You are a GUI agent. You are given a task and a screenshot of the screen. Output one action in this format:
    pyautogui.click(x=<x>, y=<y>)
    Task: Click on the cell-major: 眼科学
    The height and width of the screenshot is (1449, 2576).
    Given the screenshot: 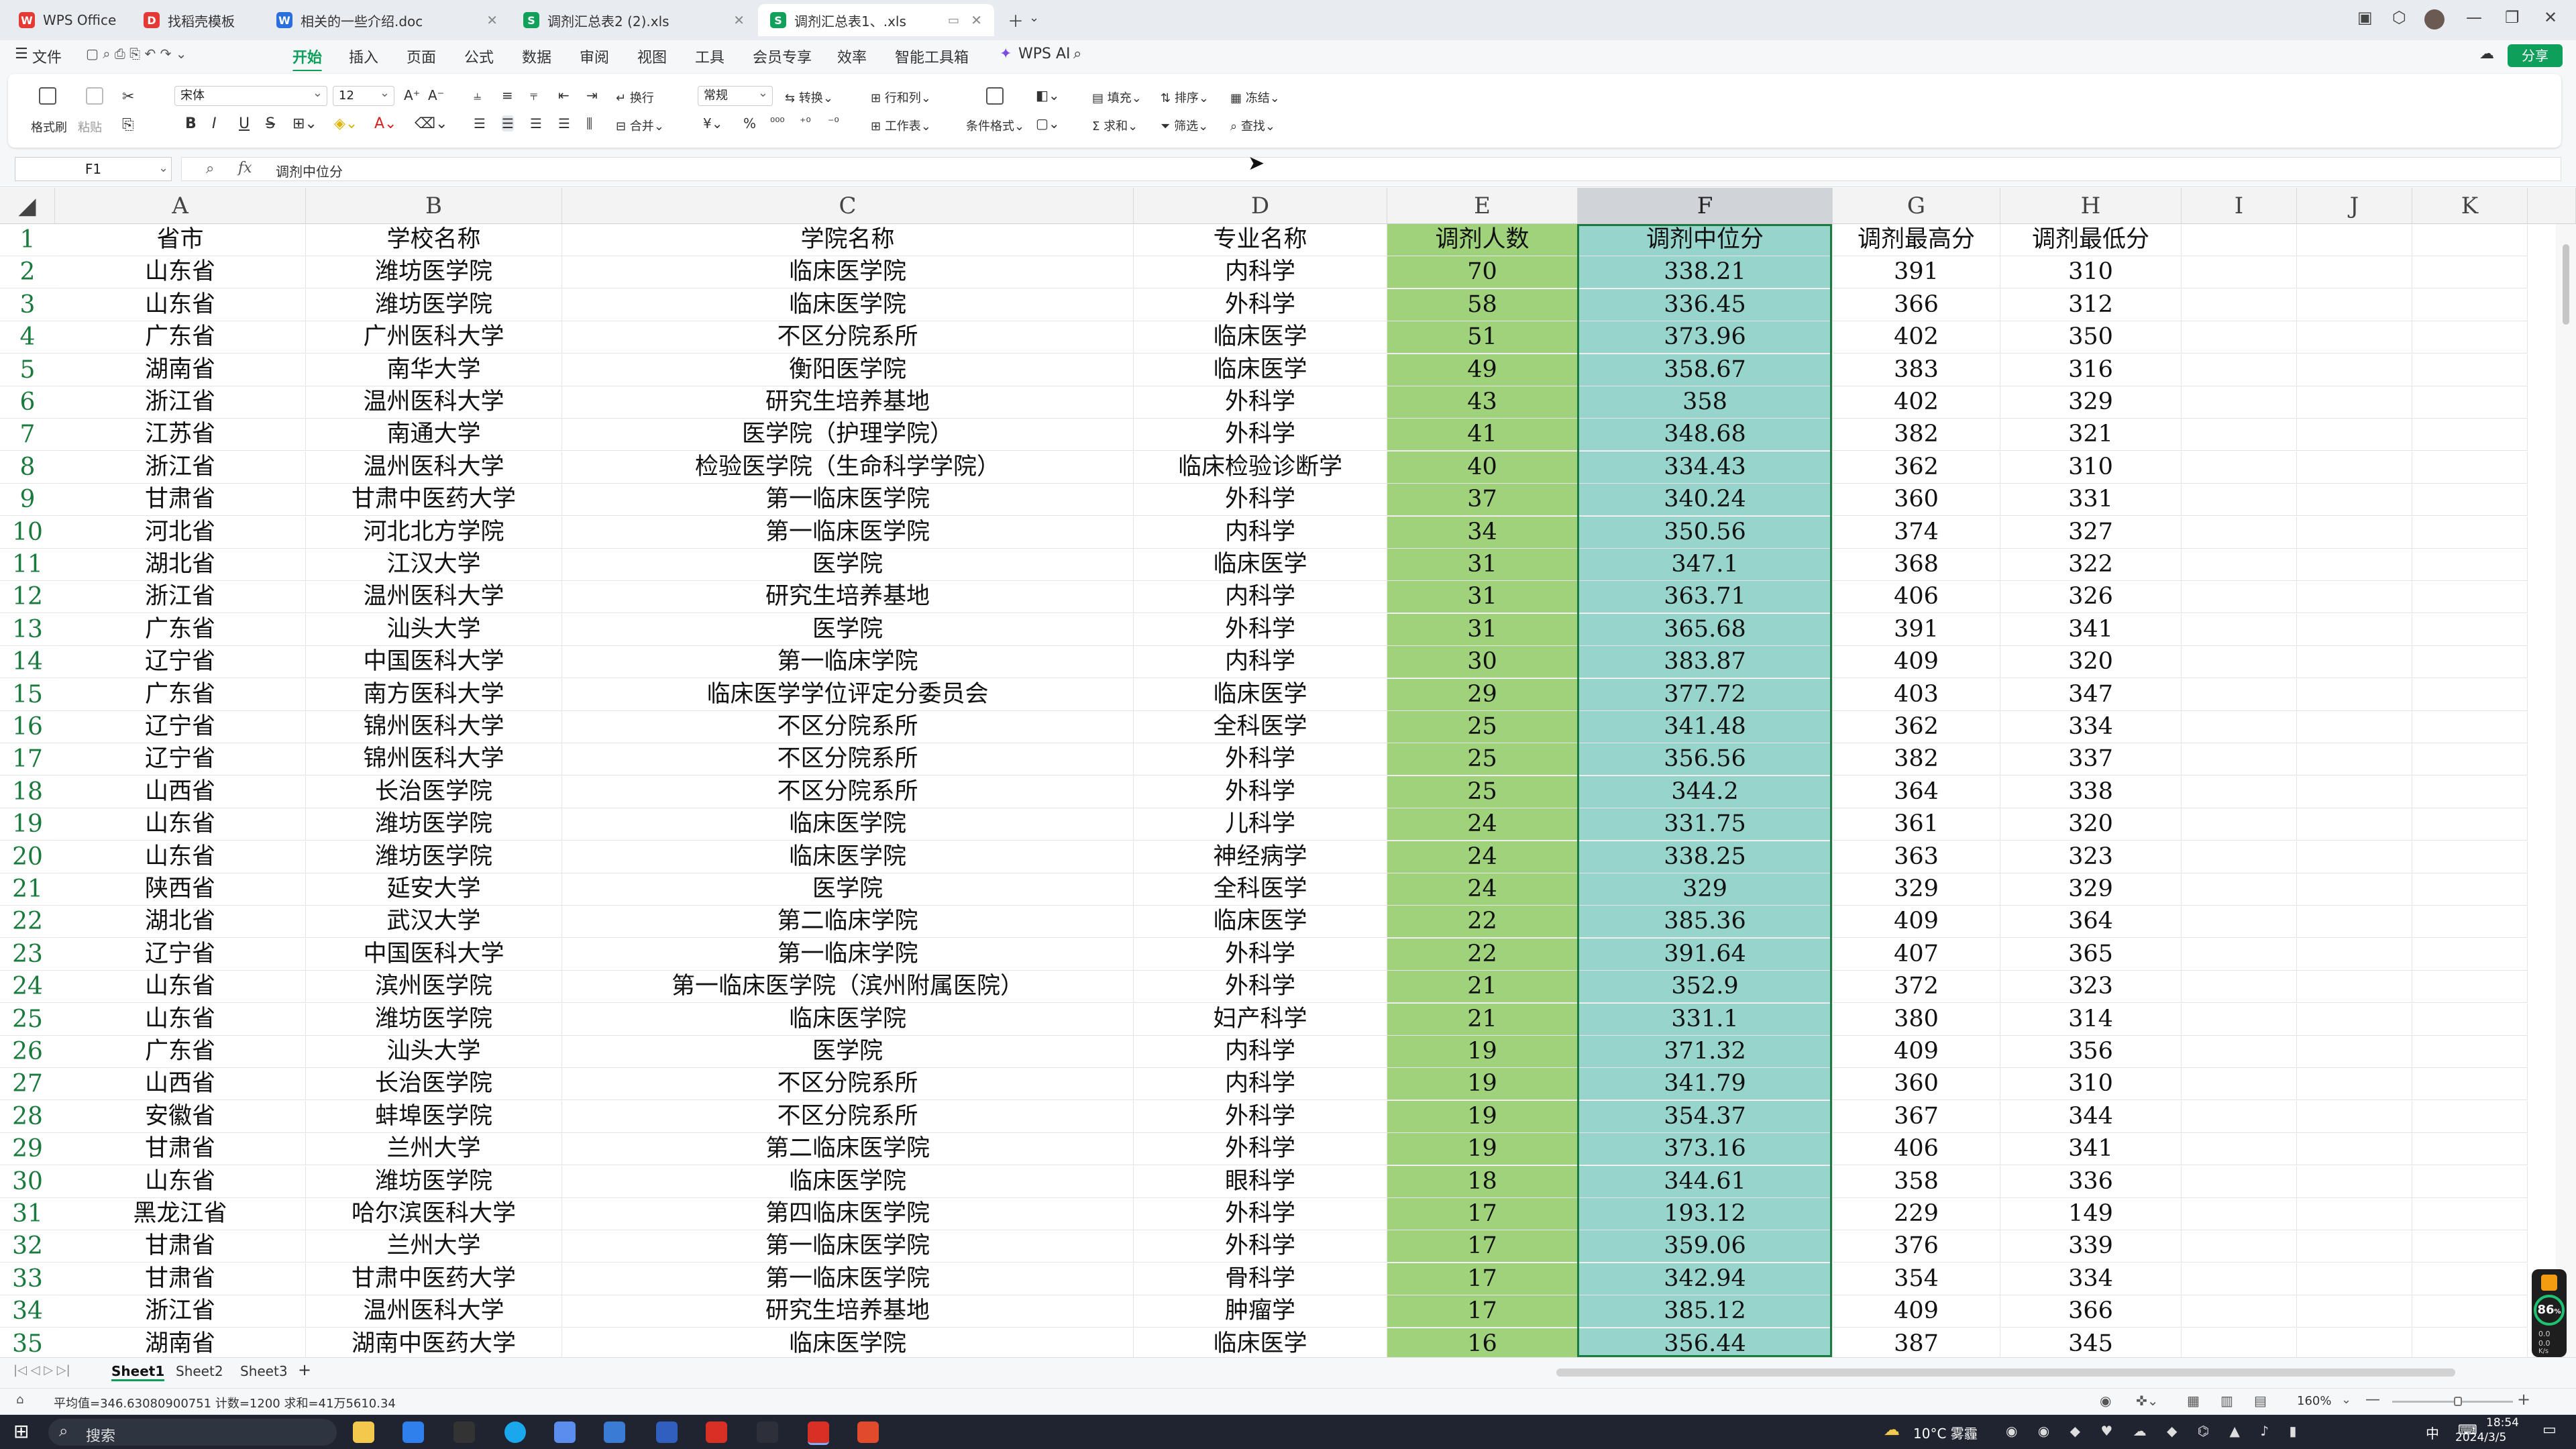 What is the action you would take?
    pyautogui.click(x=1260, y=1182)
    